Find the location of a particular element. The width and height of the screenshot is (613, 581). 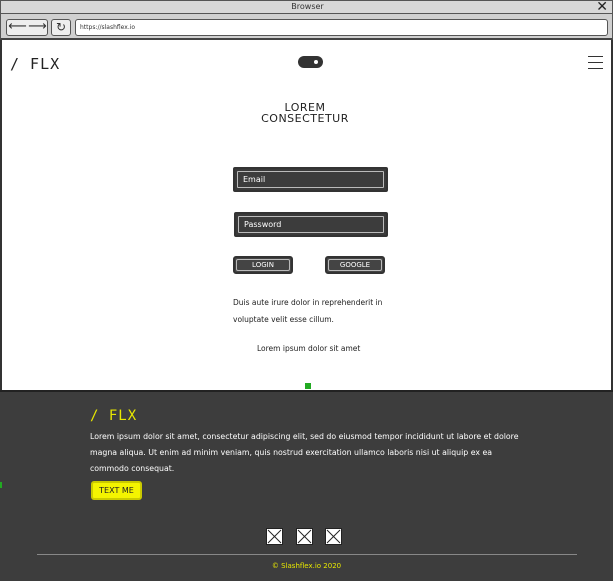

login-note-line2: voluptate velit esse cillum. is located at coordinates (283, 319).